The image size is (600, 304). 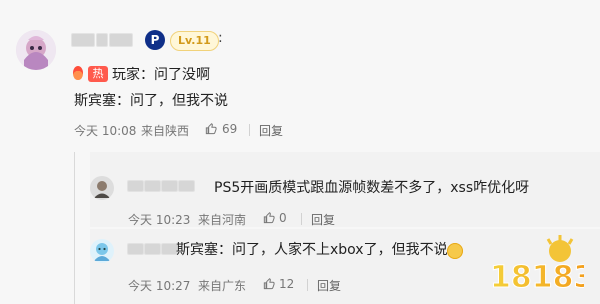 What do you see at coordinates (271, 130) in the screenshot?
I see `comment-reply-button: 回复` at bounding box center [271, 130].